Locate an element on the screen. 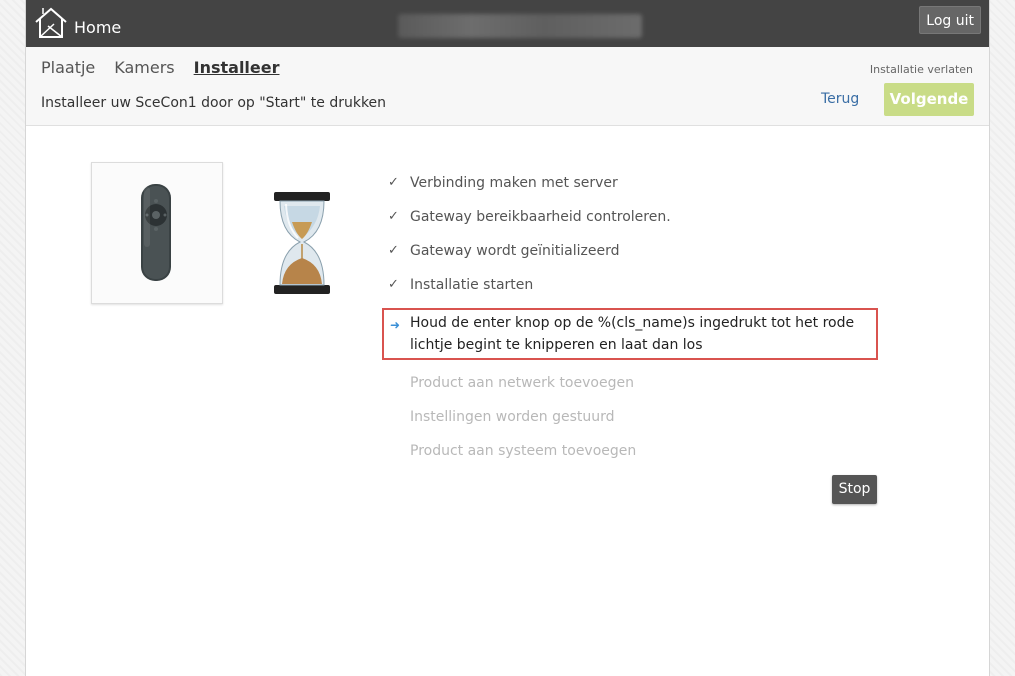 The image size is (1015, 676). hourglass-icon is located at coordinates (302, 245).